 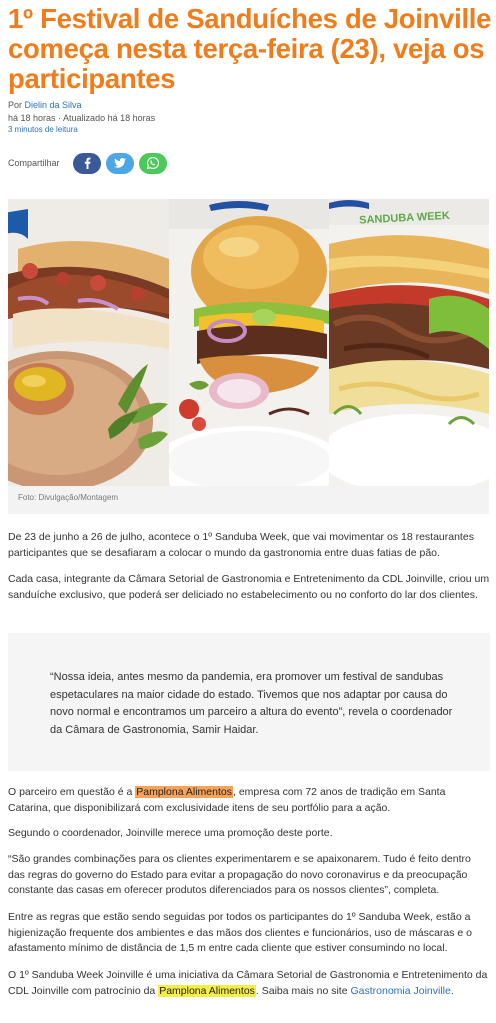 I want to click on paragraph-7-mid: . Saiba mais no site, so click(x=303, y=990).